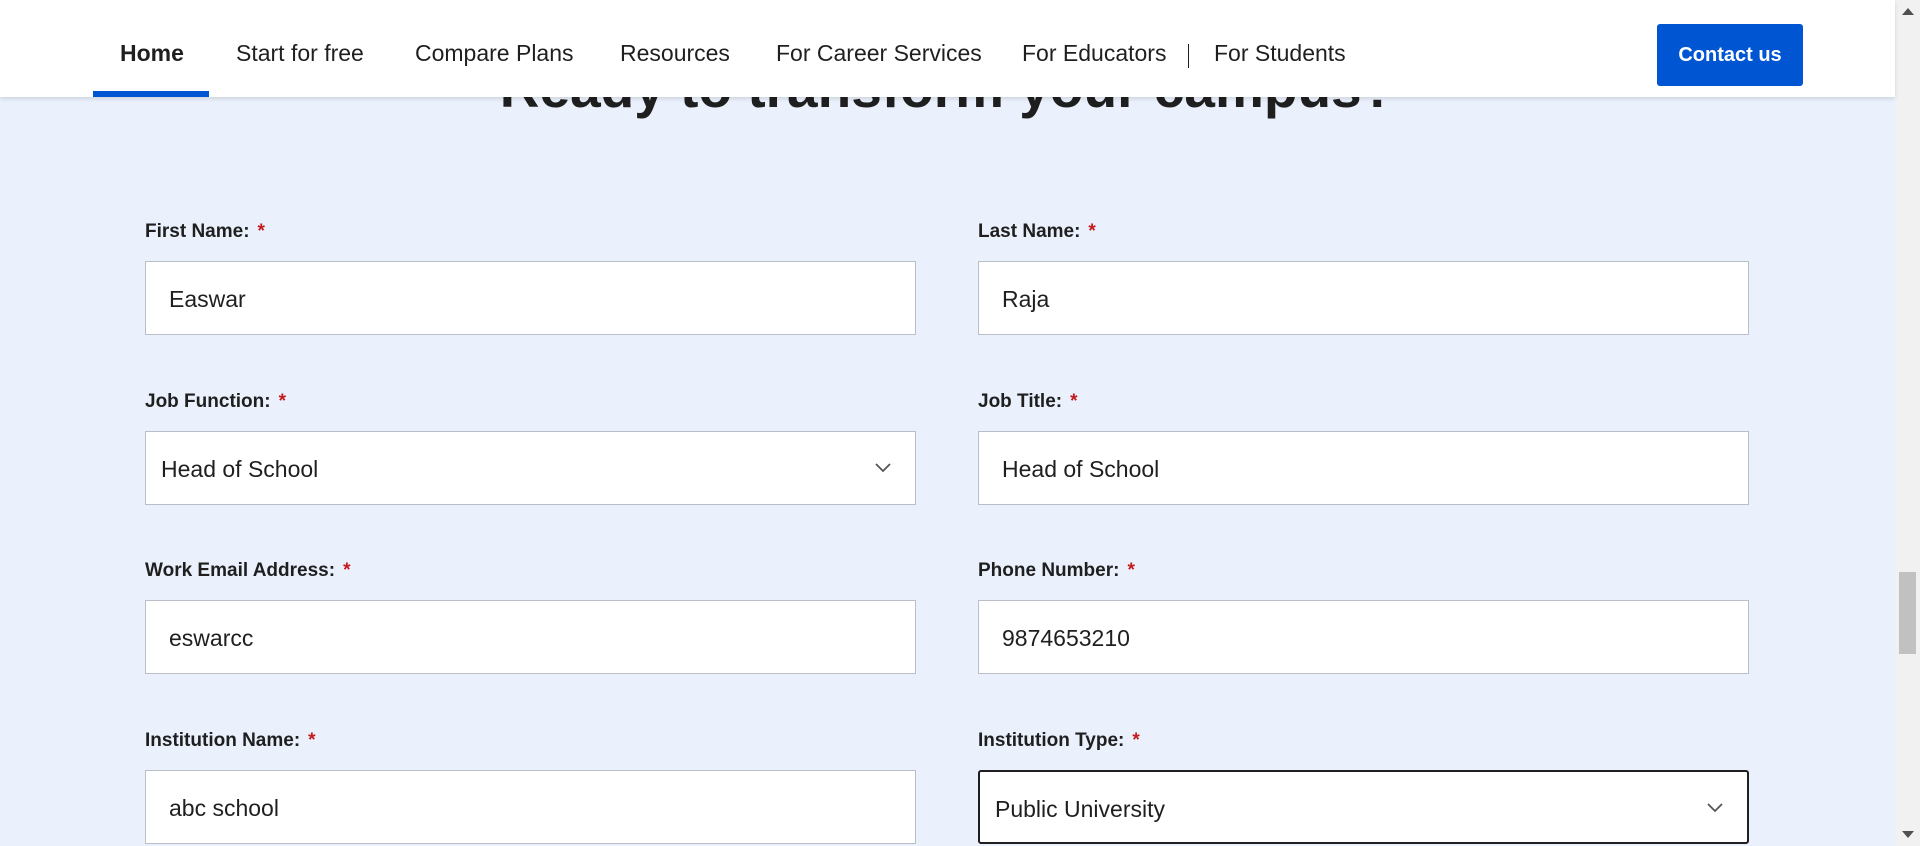 Image resolution: width=1920 pixels, height=846 pixels. What do you see at coordinates (1051, 740) in the screenshot?
I see `institution-type-label-text: Institution Type:` at bounding box center [1051, 740].